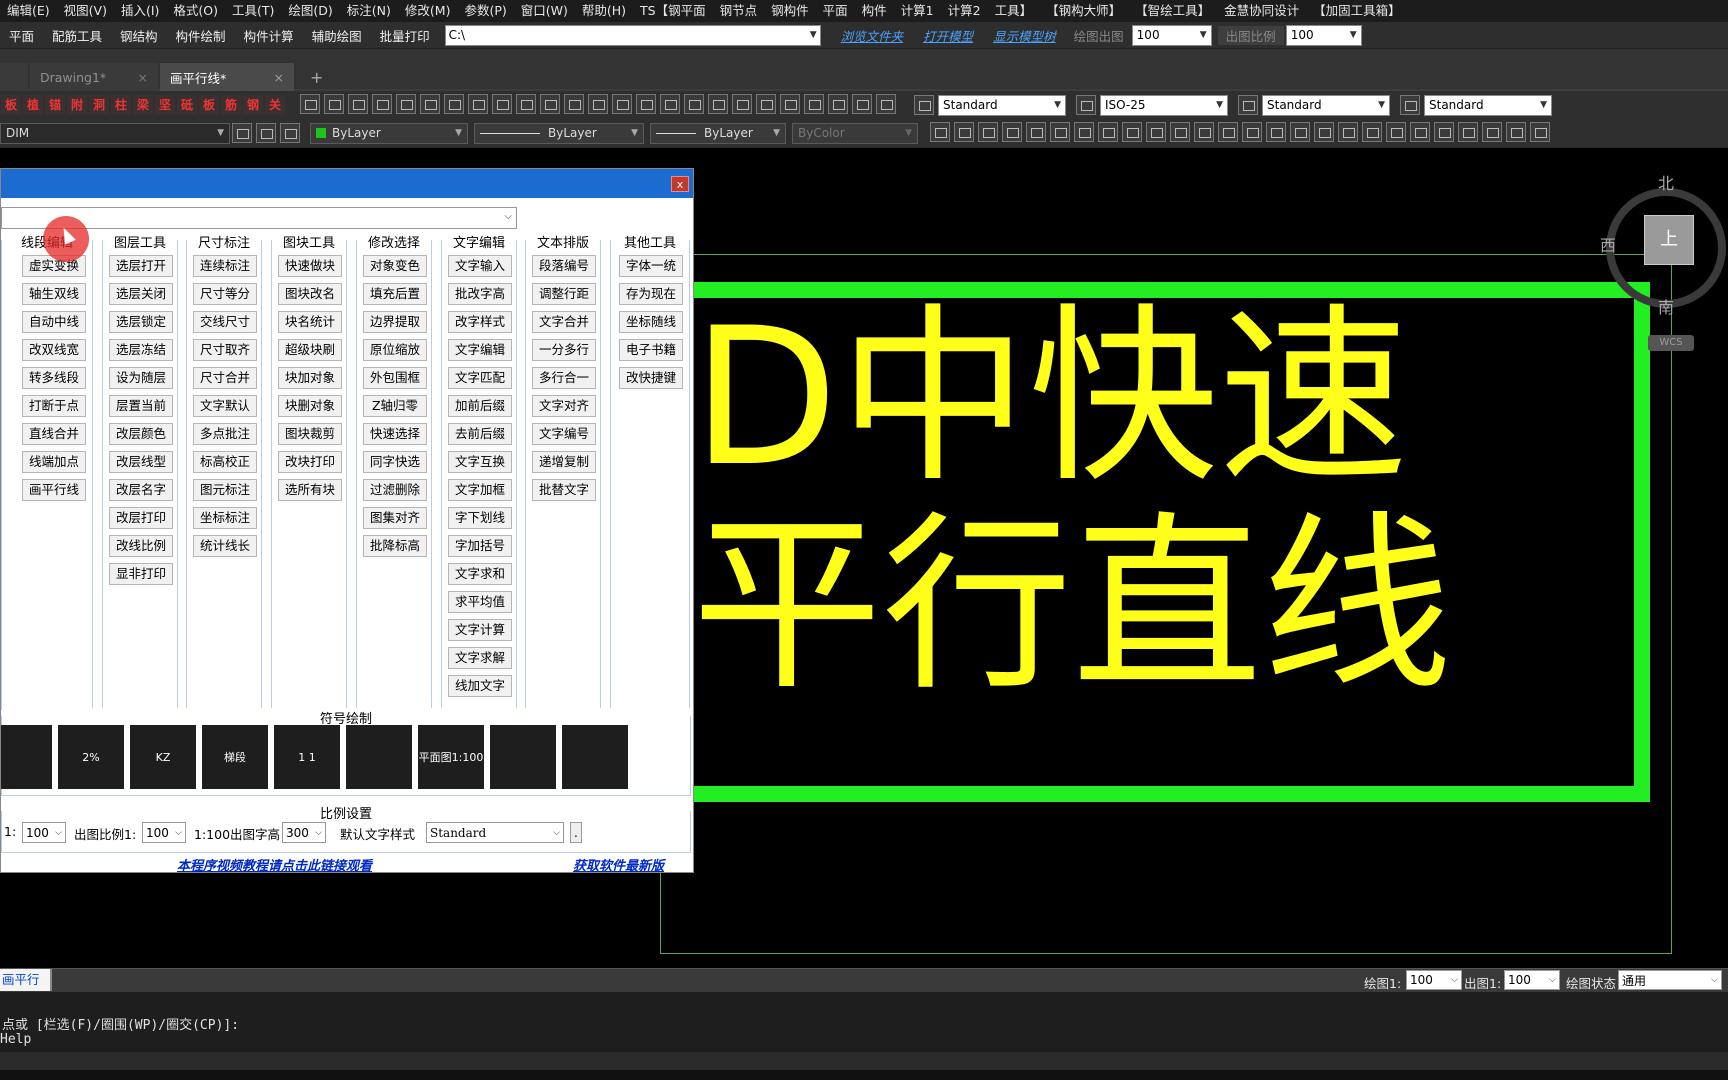 The image size is (1728, 1080). What do you see at coordinates (1357, 11) in the screenshot?
I see `menu-item-22: 【加固工具箱】` at bounding box center [1357, 11].